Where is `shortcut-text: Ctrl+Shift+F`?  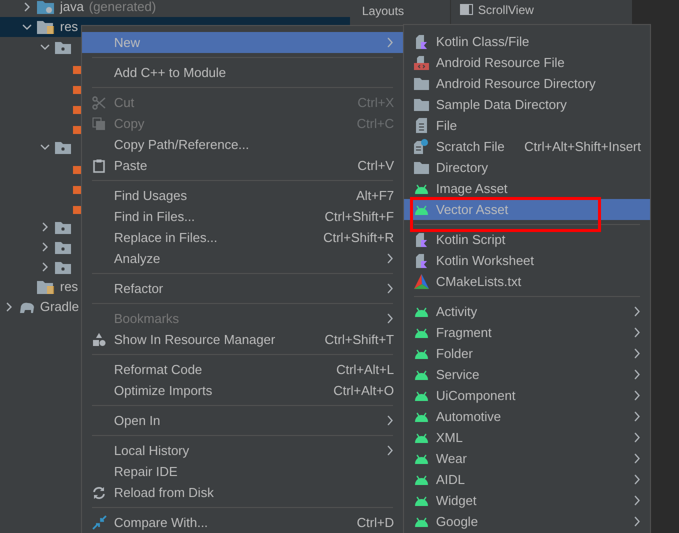
shortcut-text: Ctrl+Shift+F is located at coordinates (359, 217).